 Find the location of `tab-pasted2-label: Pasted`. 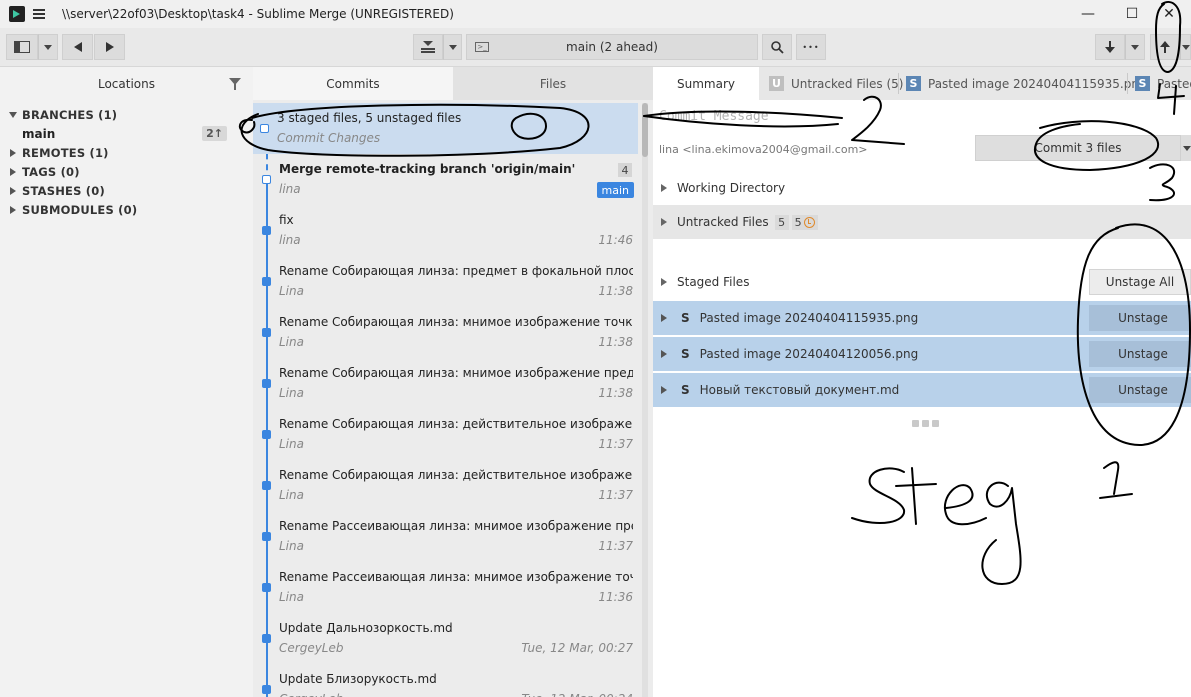

tab-pasted2-label: Pasted is located at coordinates (1174, 83).